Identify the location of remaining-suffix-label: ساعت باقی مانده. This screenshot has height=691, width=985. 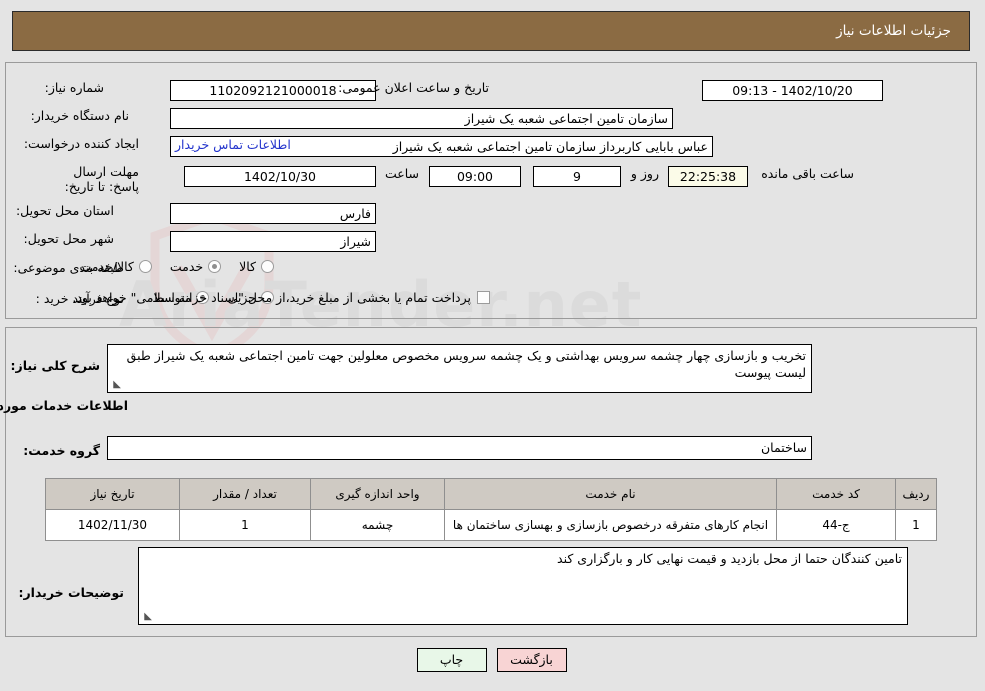
(808, 173).